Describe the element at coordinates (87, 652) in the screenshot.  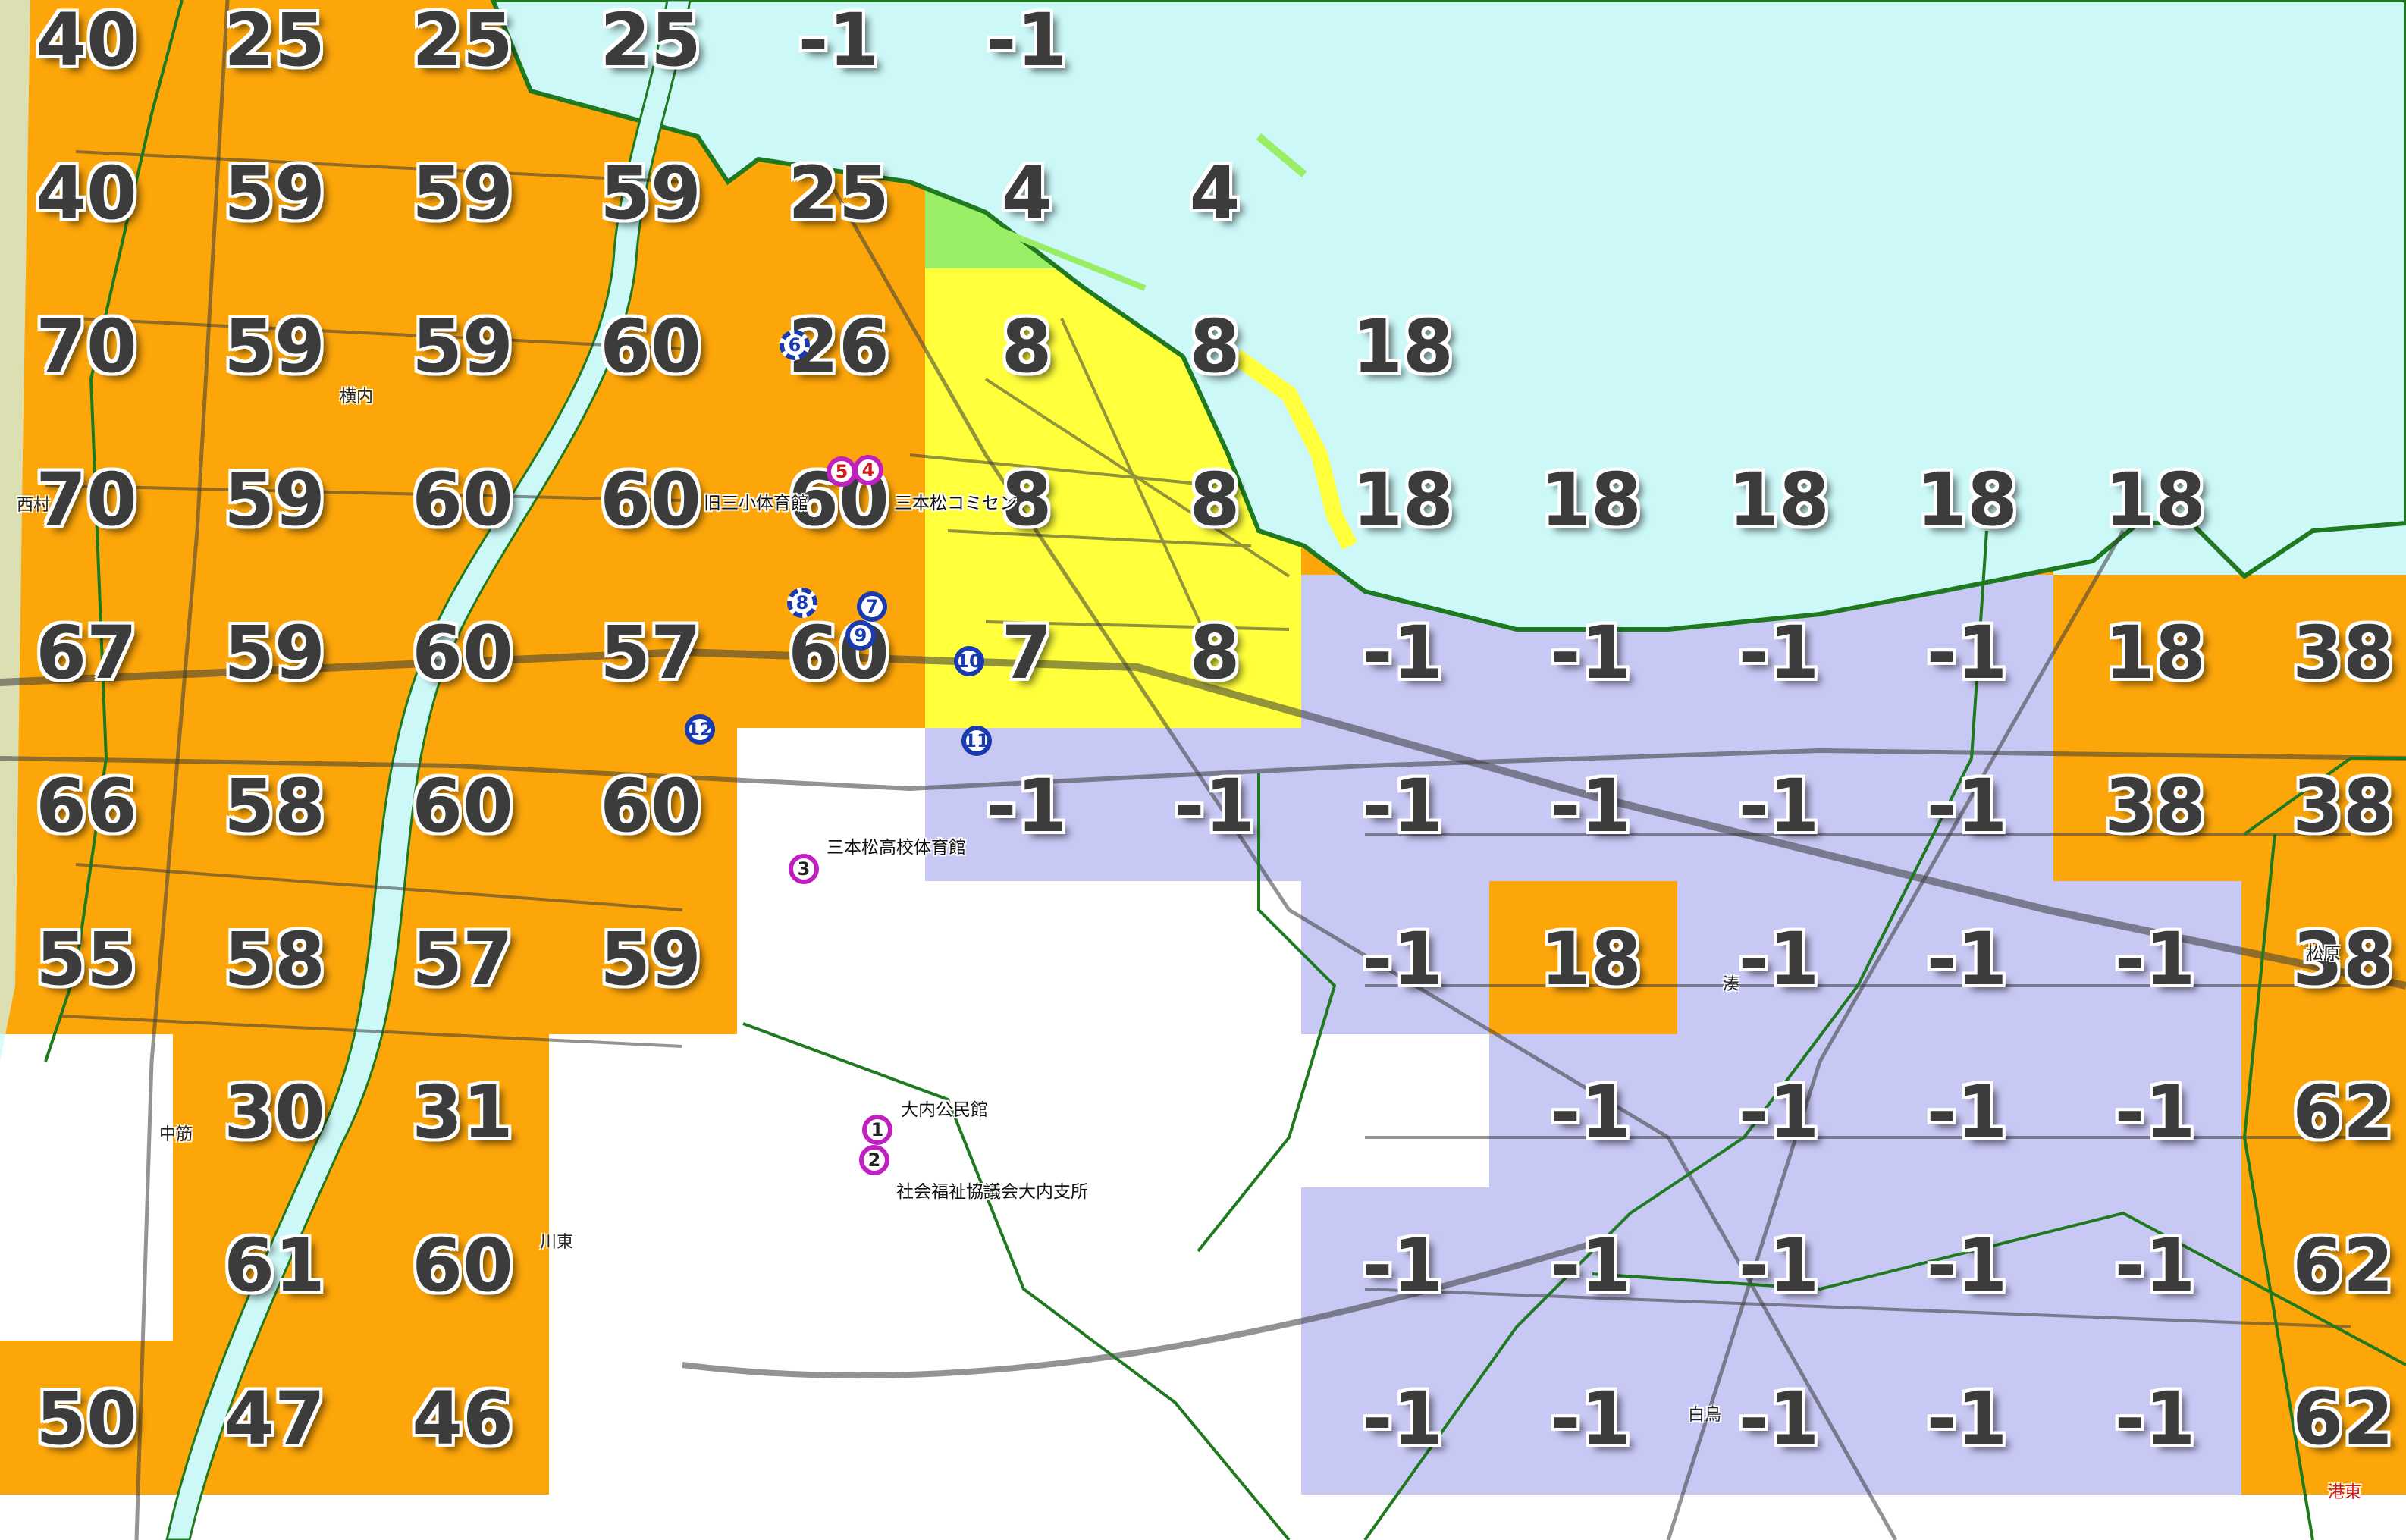
I see `grid-cell-r4-c0` at that location.